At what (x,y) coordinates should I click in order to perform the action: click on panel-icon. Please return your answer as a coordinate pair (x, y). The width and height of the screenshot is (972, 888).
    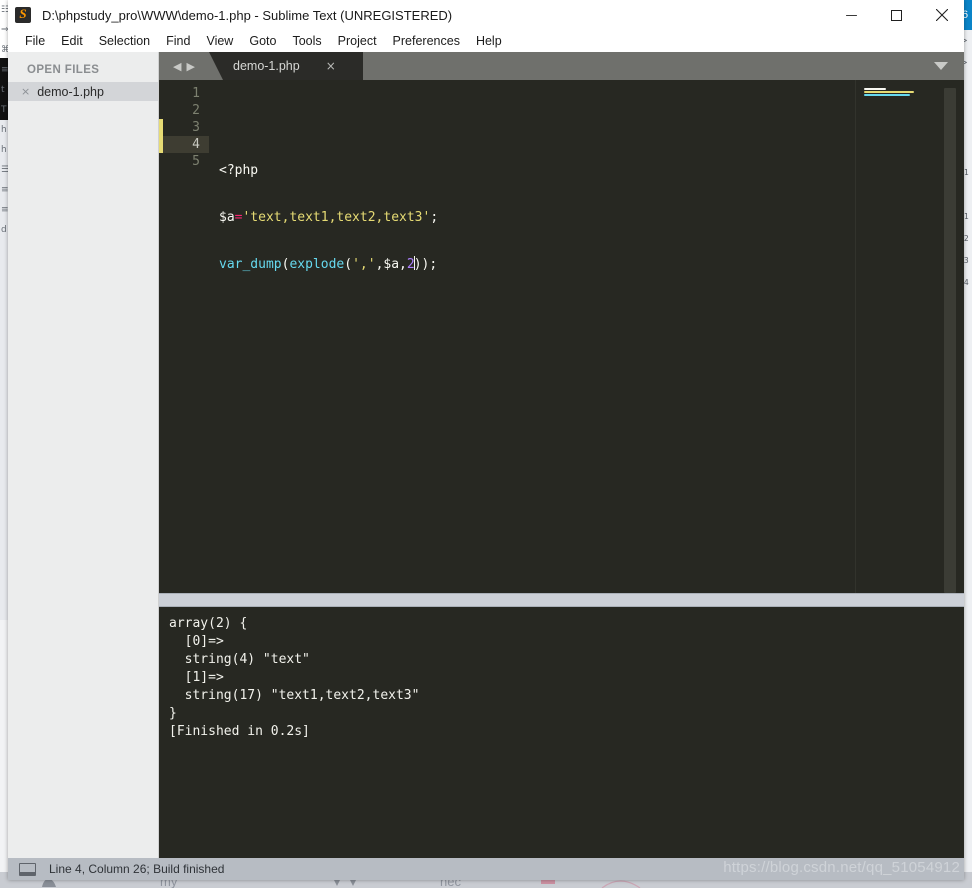
    Looking at the image, I should click on (27, 869).